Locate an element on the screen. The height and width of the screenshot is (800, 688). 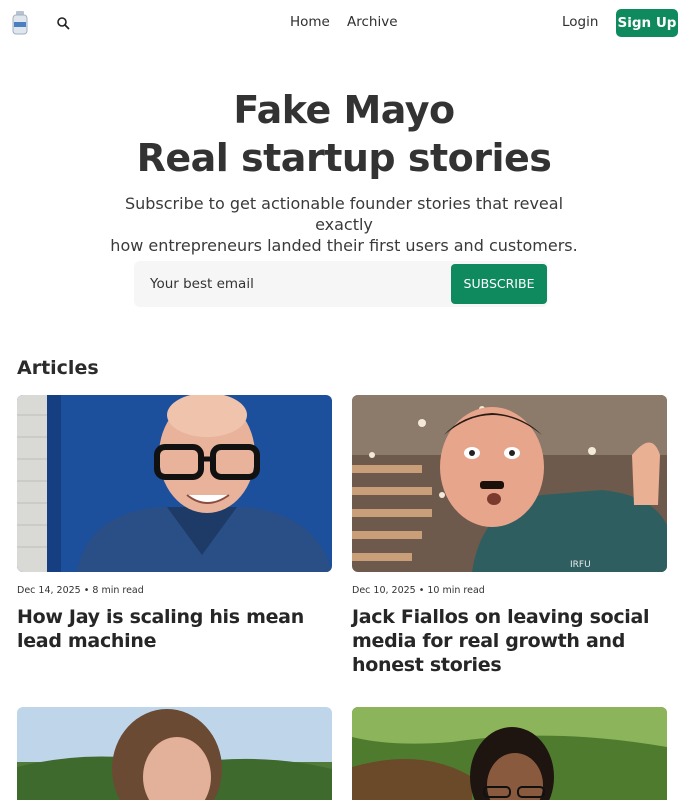
subscribe-button: SUBSCRIBE is located at coordinates (499, 284).